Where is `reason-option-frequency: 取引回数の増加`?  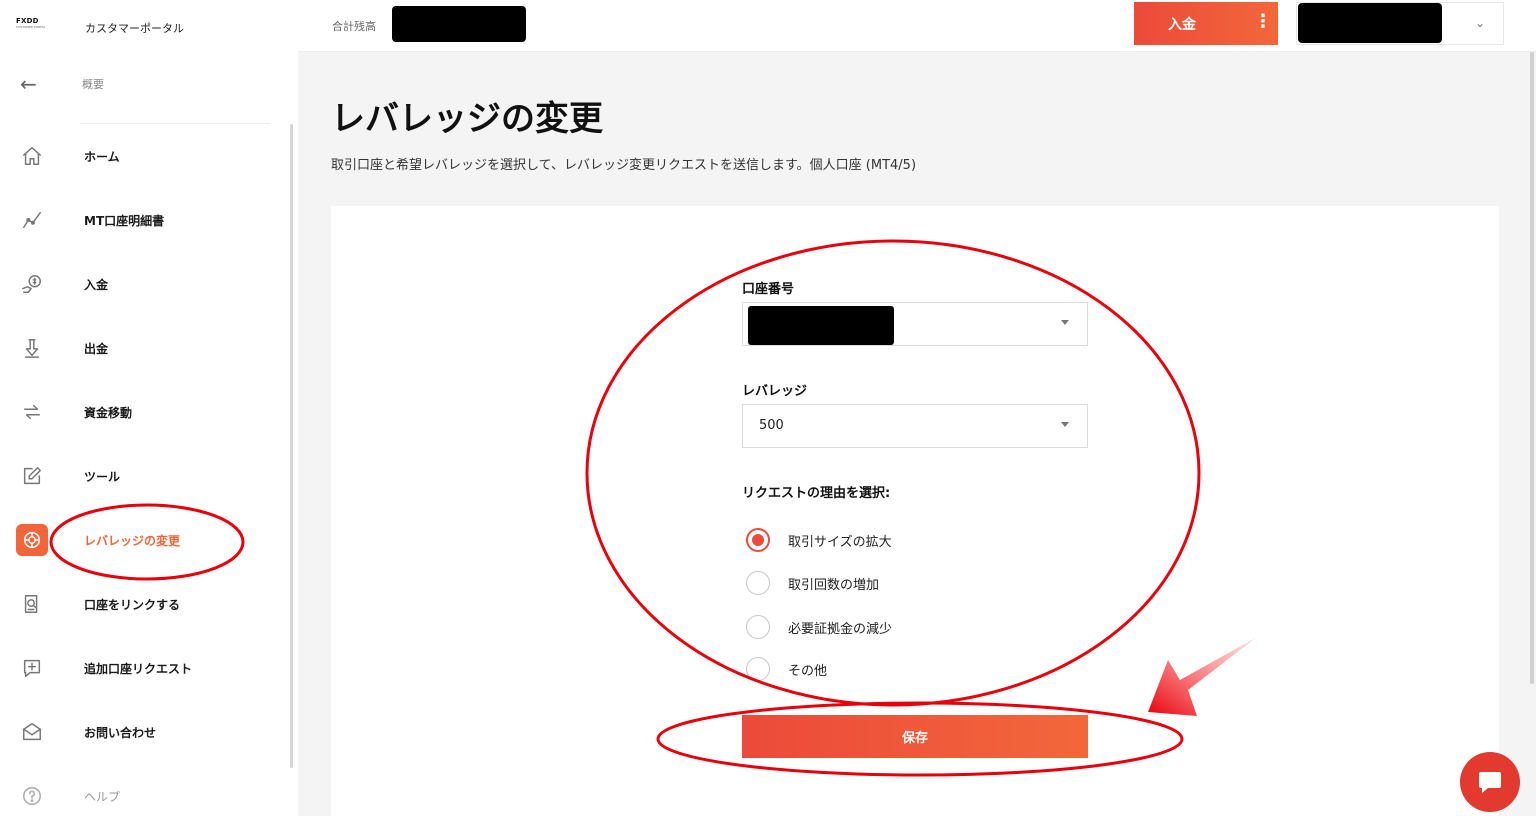 reason-option-frequency: 取引回数の増加 is located at coordinates (812, 583).